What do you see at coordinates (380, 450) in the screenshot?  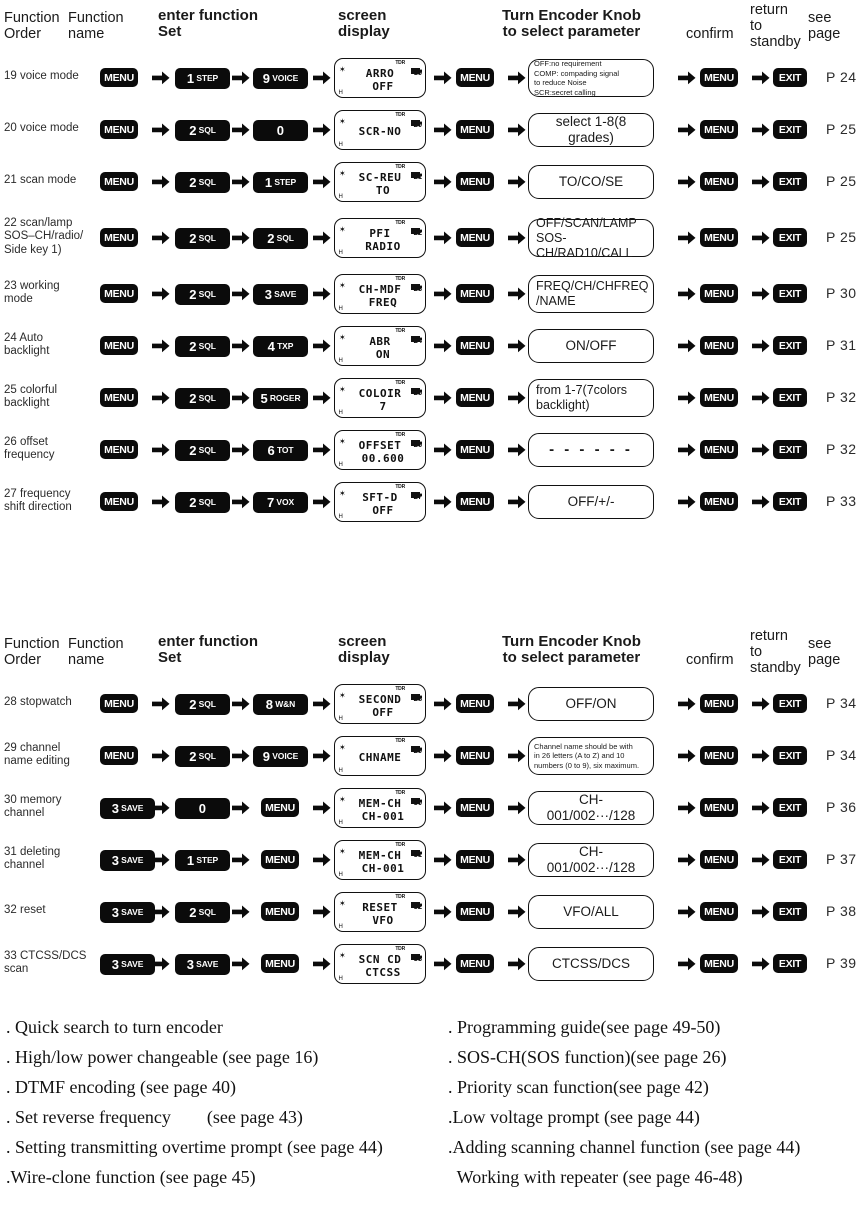 I see `lcd-screen-display: ✶ TDR 26 H OFFSET 00.600` at bounding box center [380, 450].